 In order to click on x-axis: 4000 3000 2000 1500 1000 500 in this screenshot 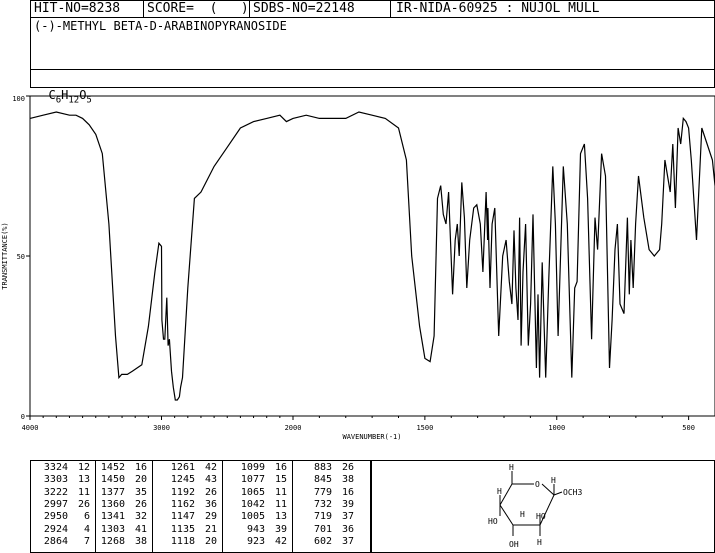, I will do `click(358, 424)`.